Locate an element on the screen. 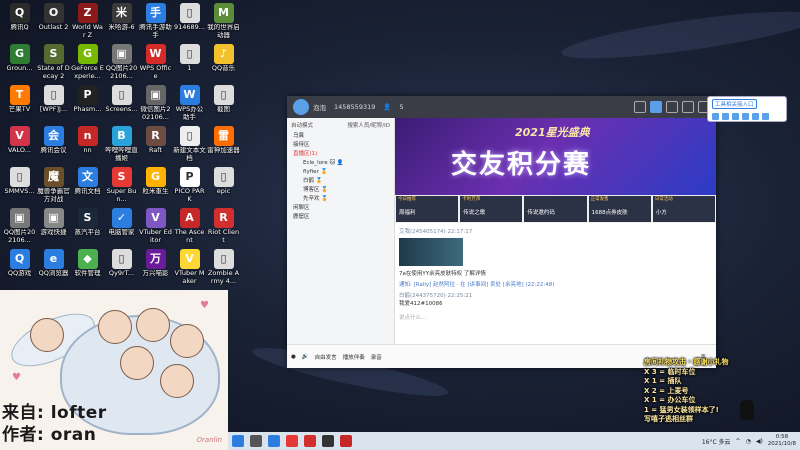 This screenshot has width=800, height=450. volume-icon: ◀) is located at coordinates (759, 441).